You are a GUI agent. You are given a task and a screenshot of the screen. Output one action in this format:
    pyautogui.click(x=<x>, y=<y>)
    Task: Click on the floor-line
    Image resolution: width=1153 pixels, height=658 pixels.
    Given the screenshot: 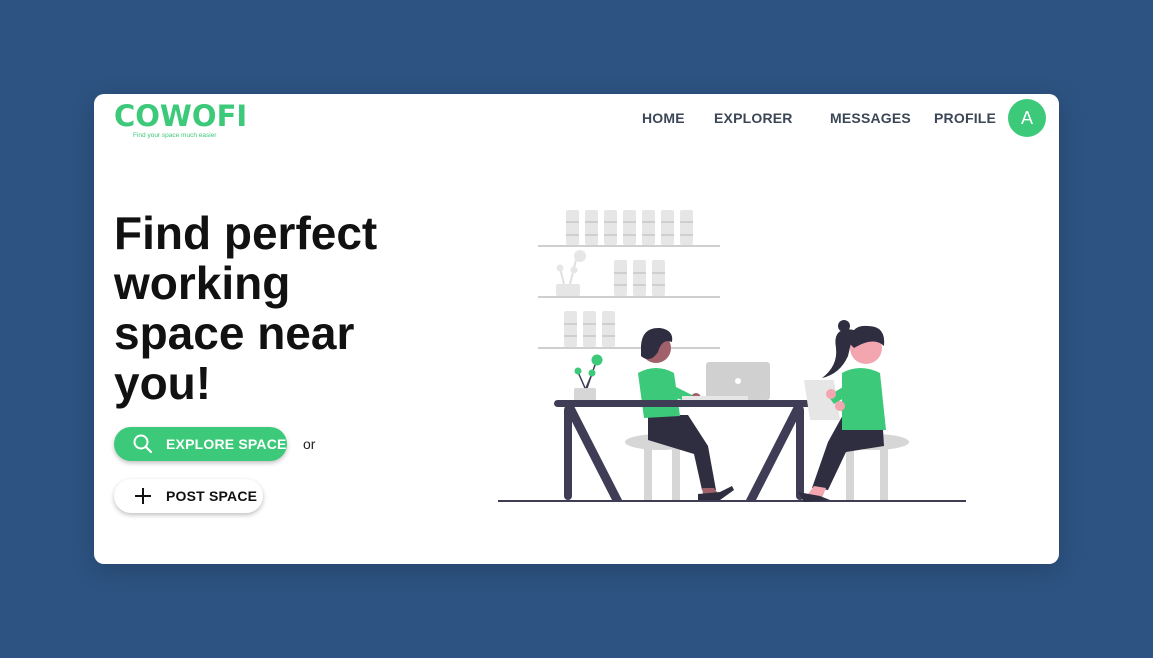 What is the action you would take?
    pyautogui.click(x=732, y=501)
    